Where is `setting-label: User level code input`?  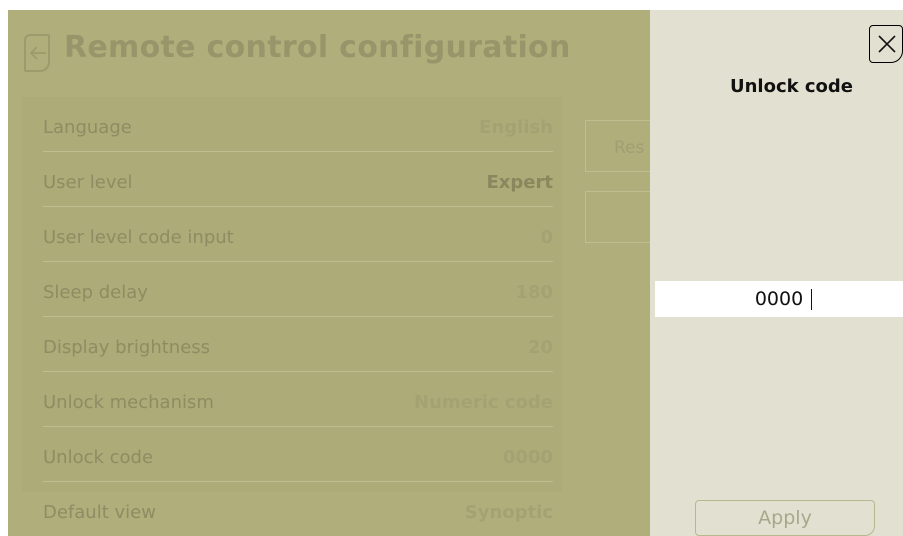
setting-label: User level code input is located at coordinates (138, 237).